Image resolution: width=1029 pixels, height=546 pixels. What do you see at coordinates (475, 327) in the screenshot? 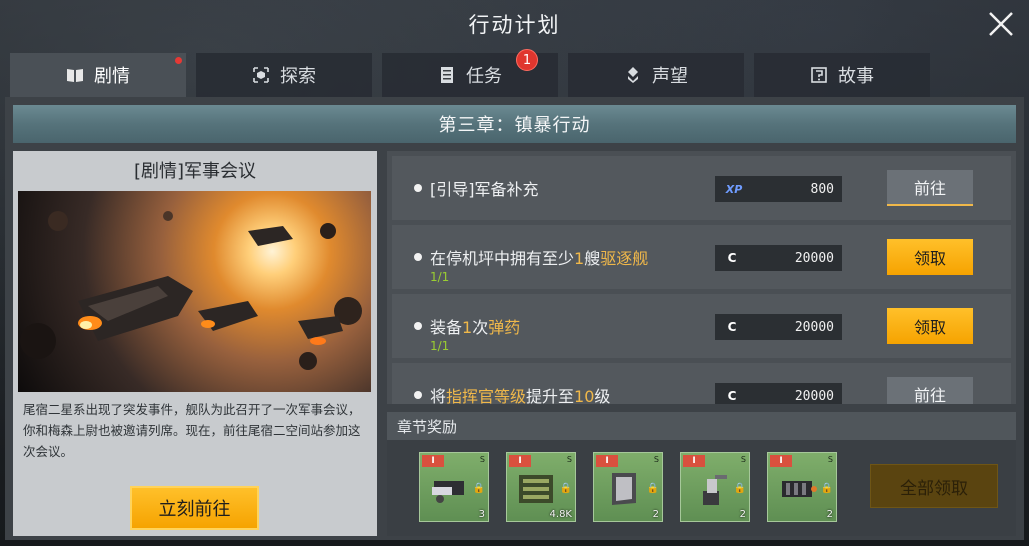
I see `task-text: 装备1次弹药` at bounding box center [475, 327].